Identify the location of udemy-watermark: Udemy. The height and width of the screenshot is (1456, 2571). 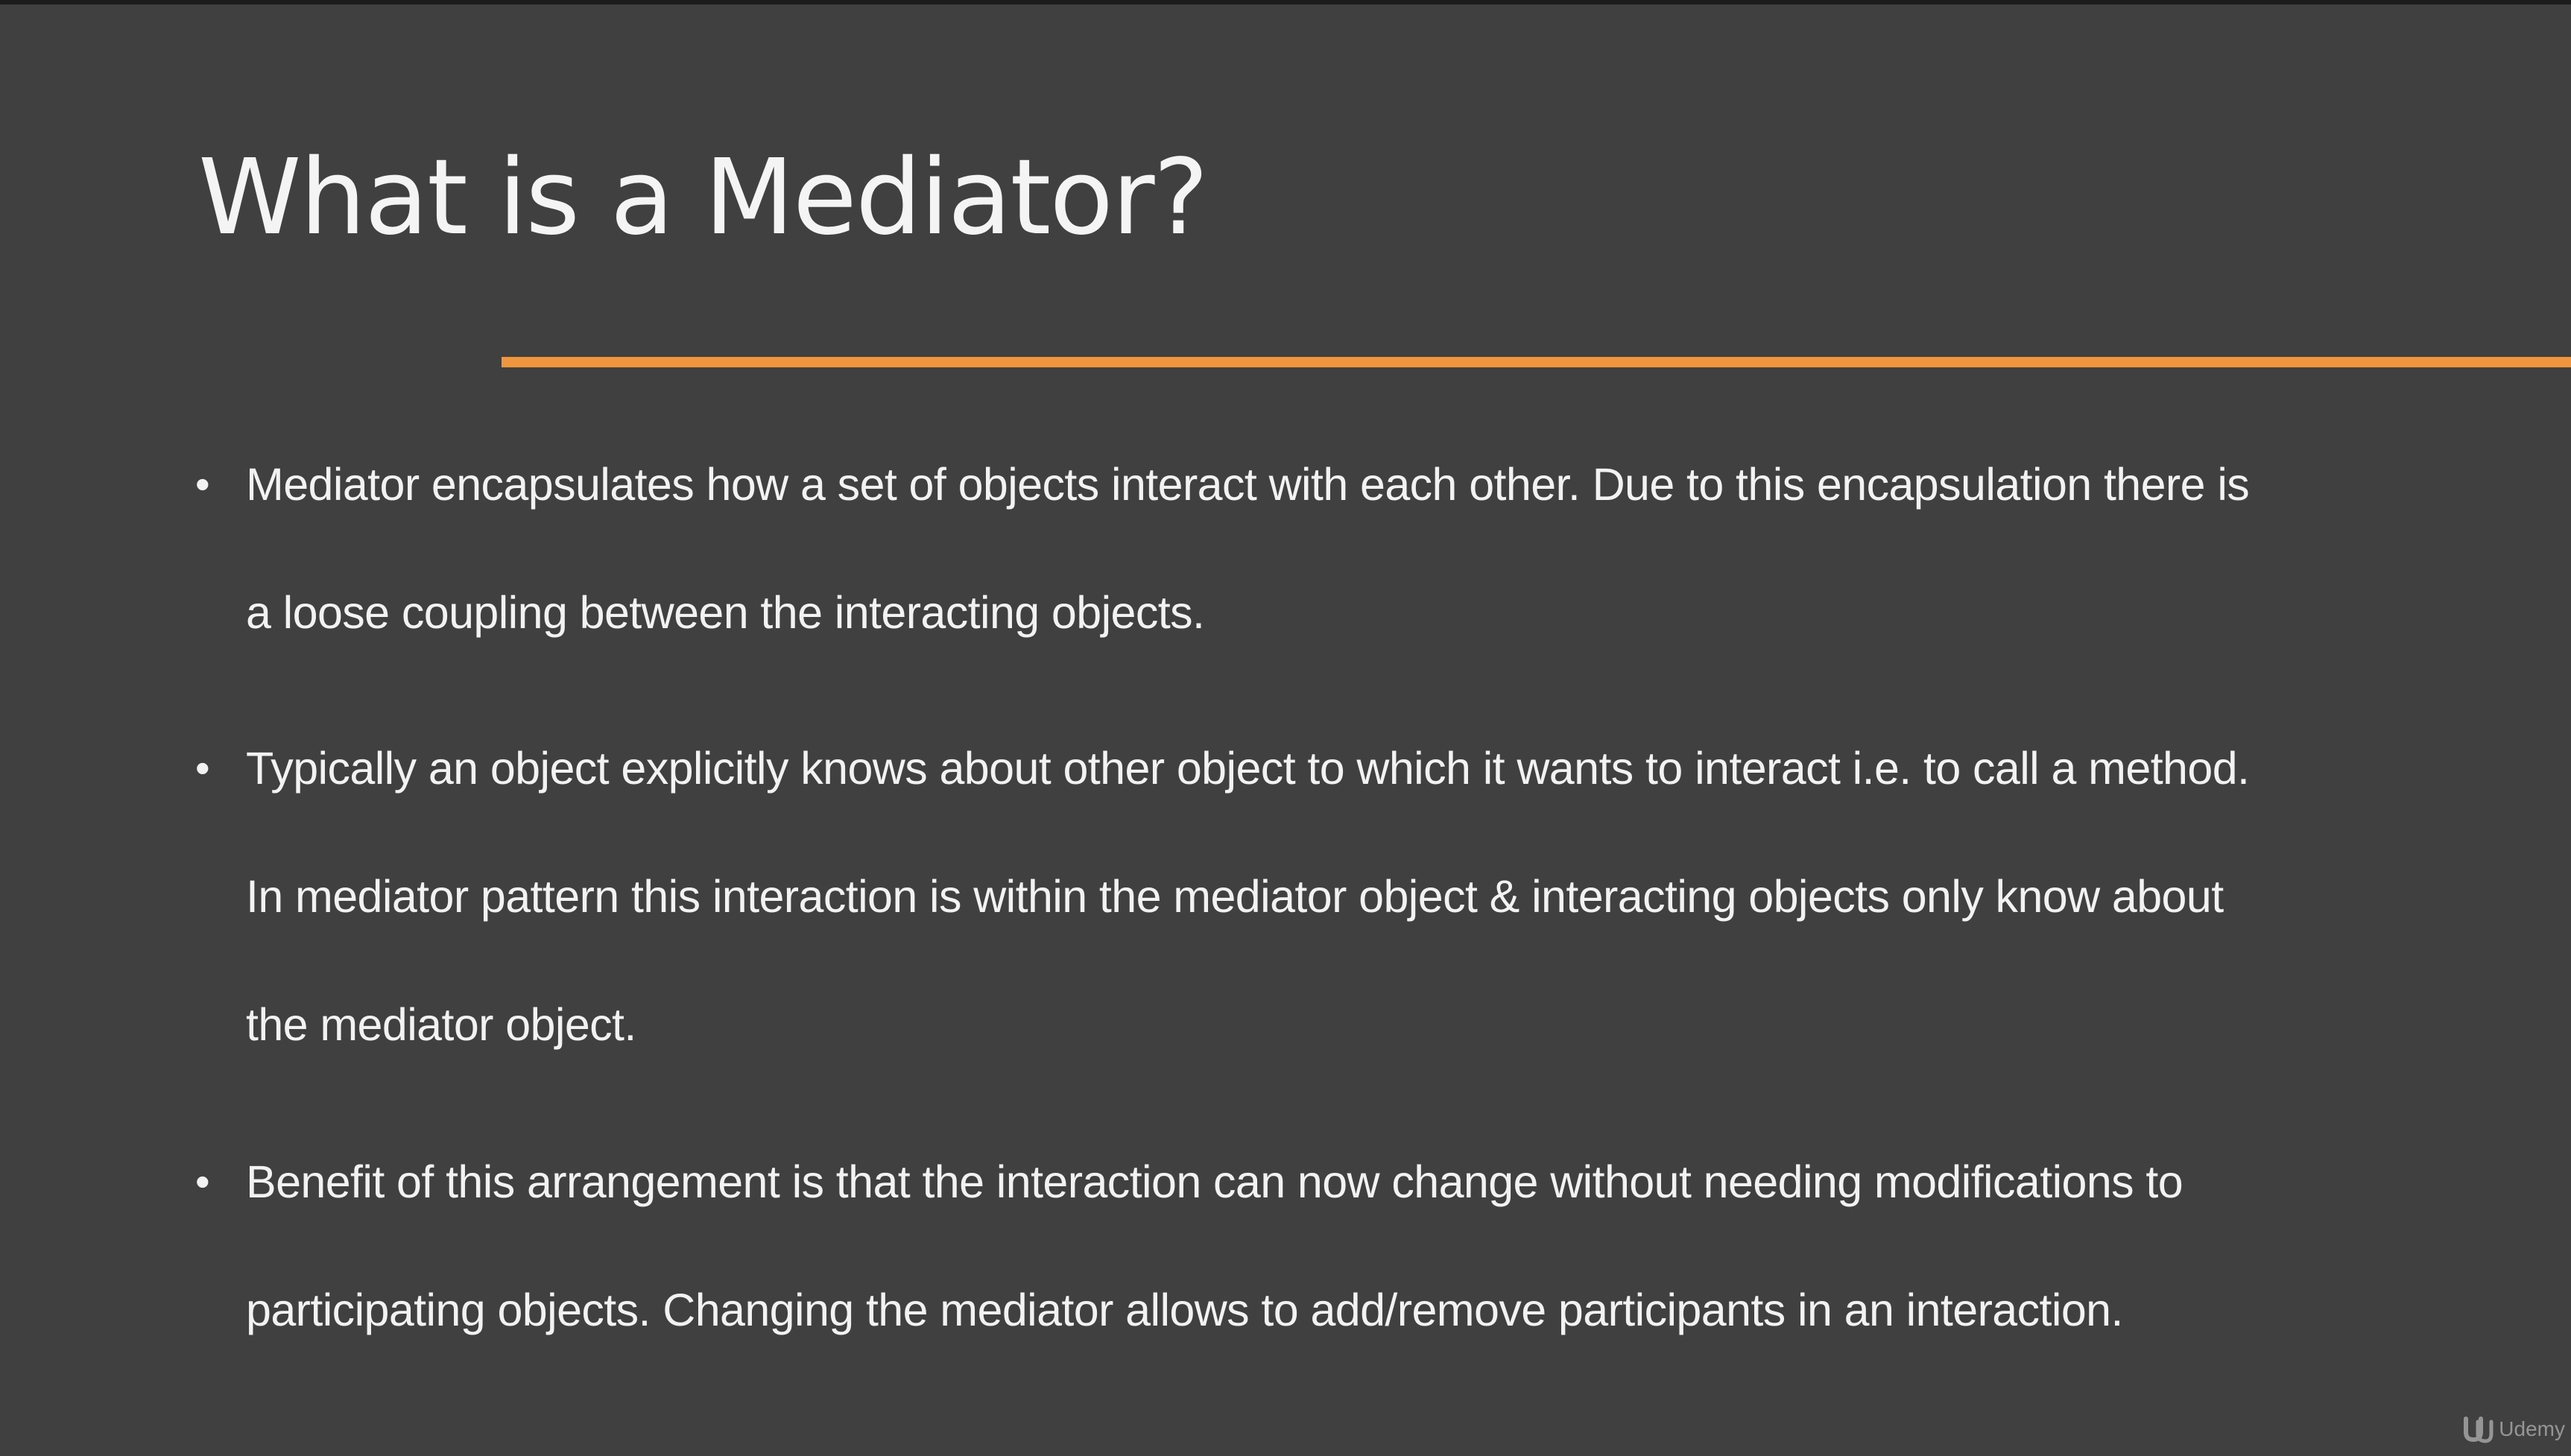
(2513, 1429).